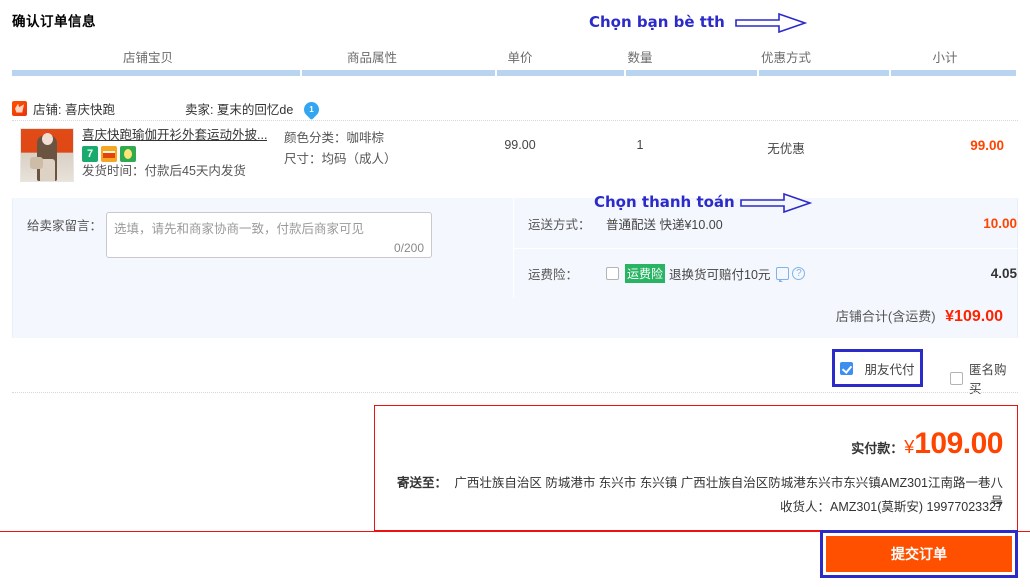 The width and height of the screenshot is (1030, 587). What do you see at coordinates (785, 58) in the screenshot?
I see `column-header-promotion: 优惠方式` at bounding box center [785, 58].